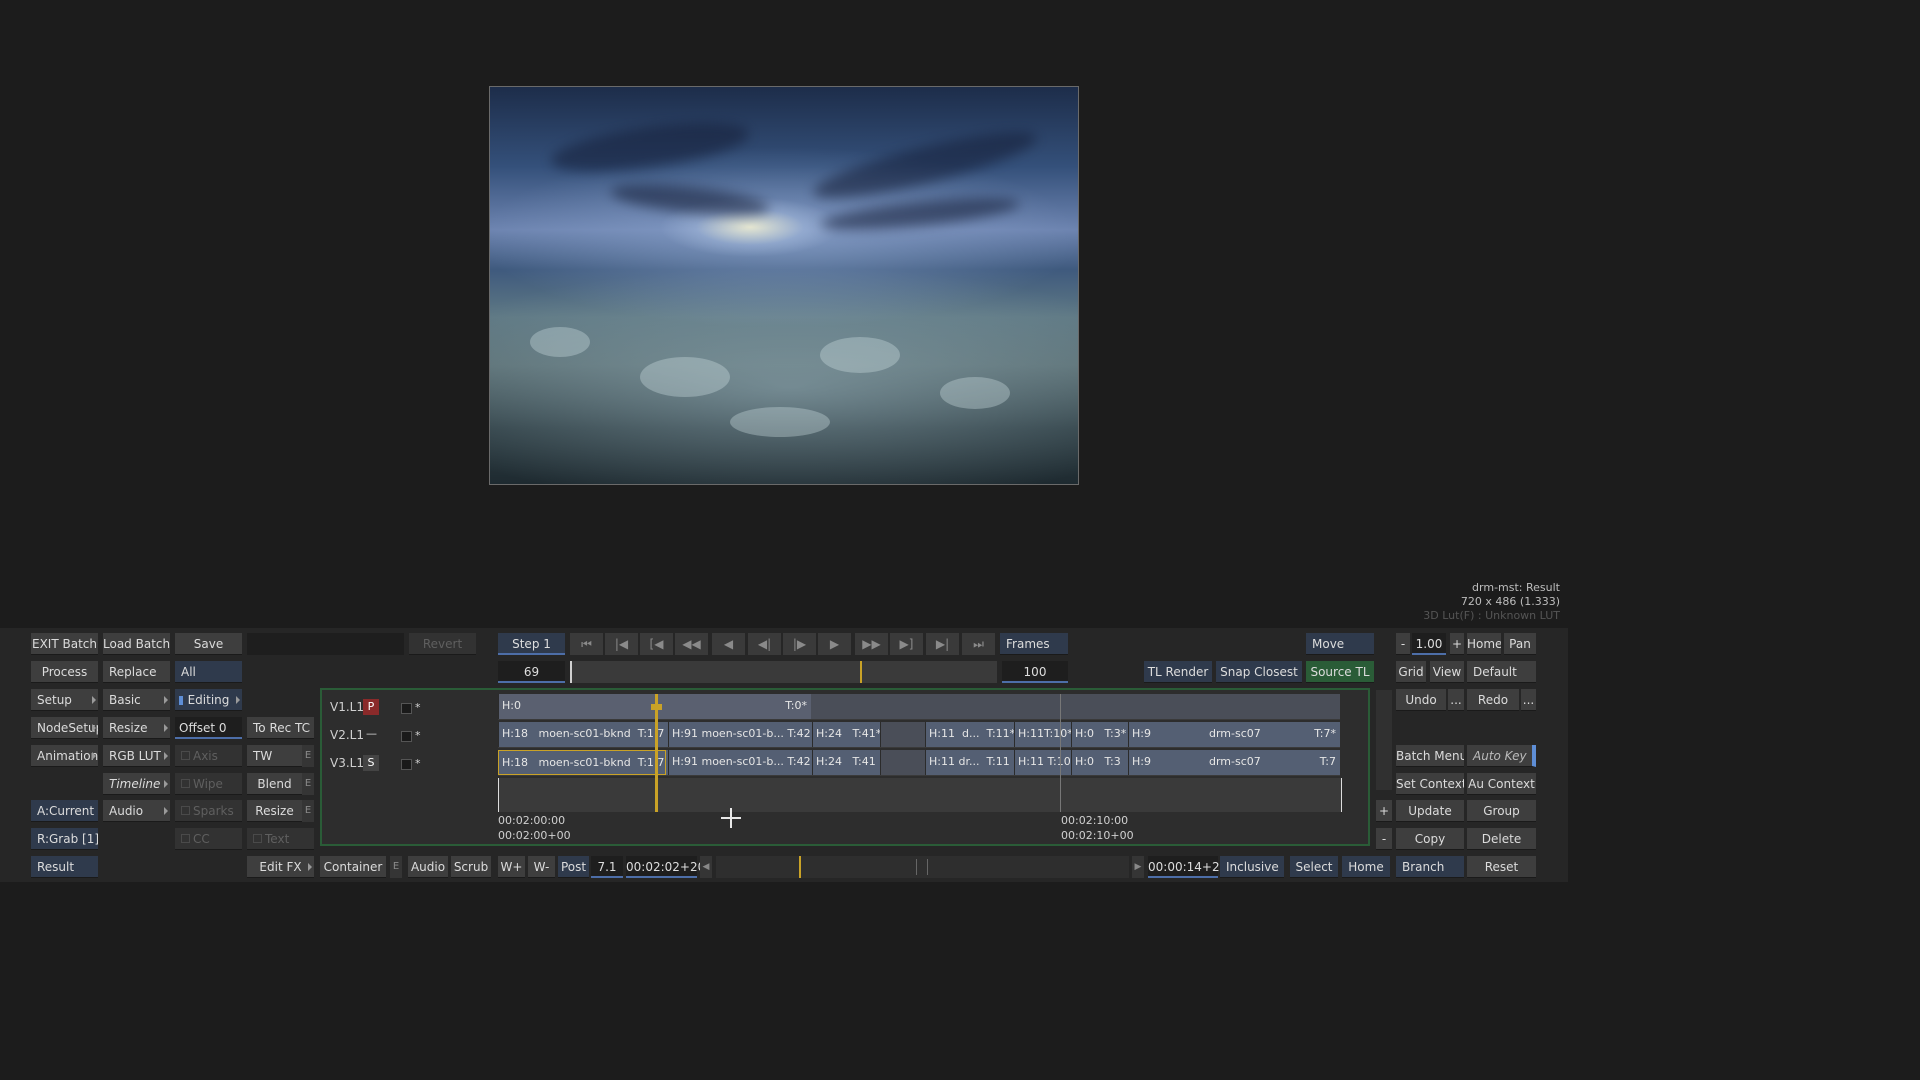 This screenshot has height=1080, width=1920. I want to click on set-context-button: Set Context, so click(1430, 784).